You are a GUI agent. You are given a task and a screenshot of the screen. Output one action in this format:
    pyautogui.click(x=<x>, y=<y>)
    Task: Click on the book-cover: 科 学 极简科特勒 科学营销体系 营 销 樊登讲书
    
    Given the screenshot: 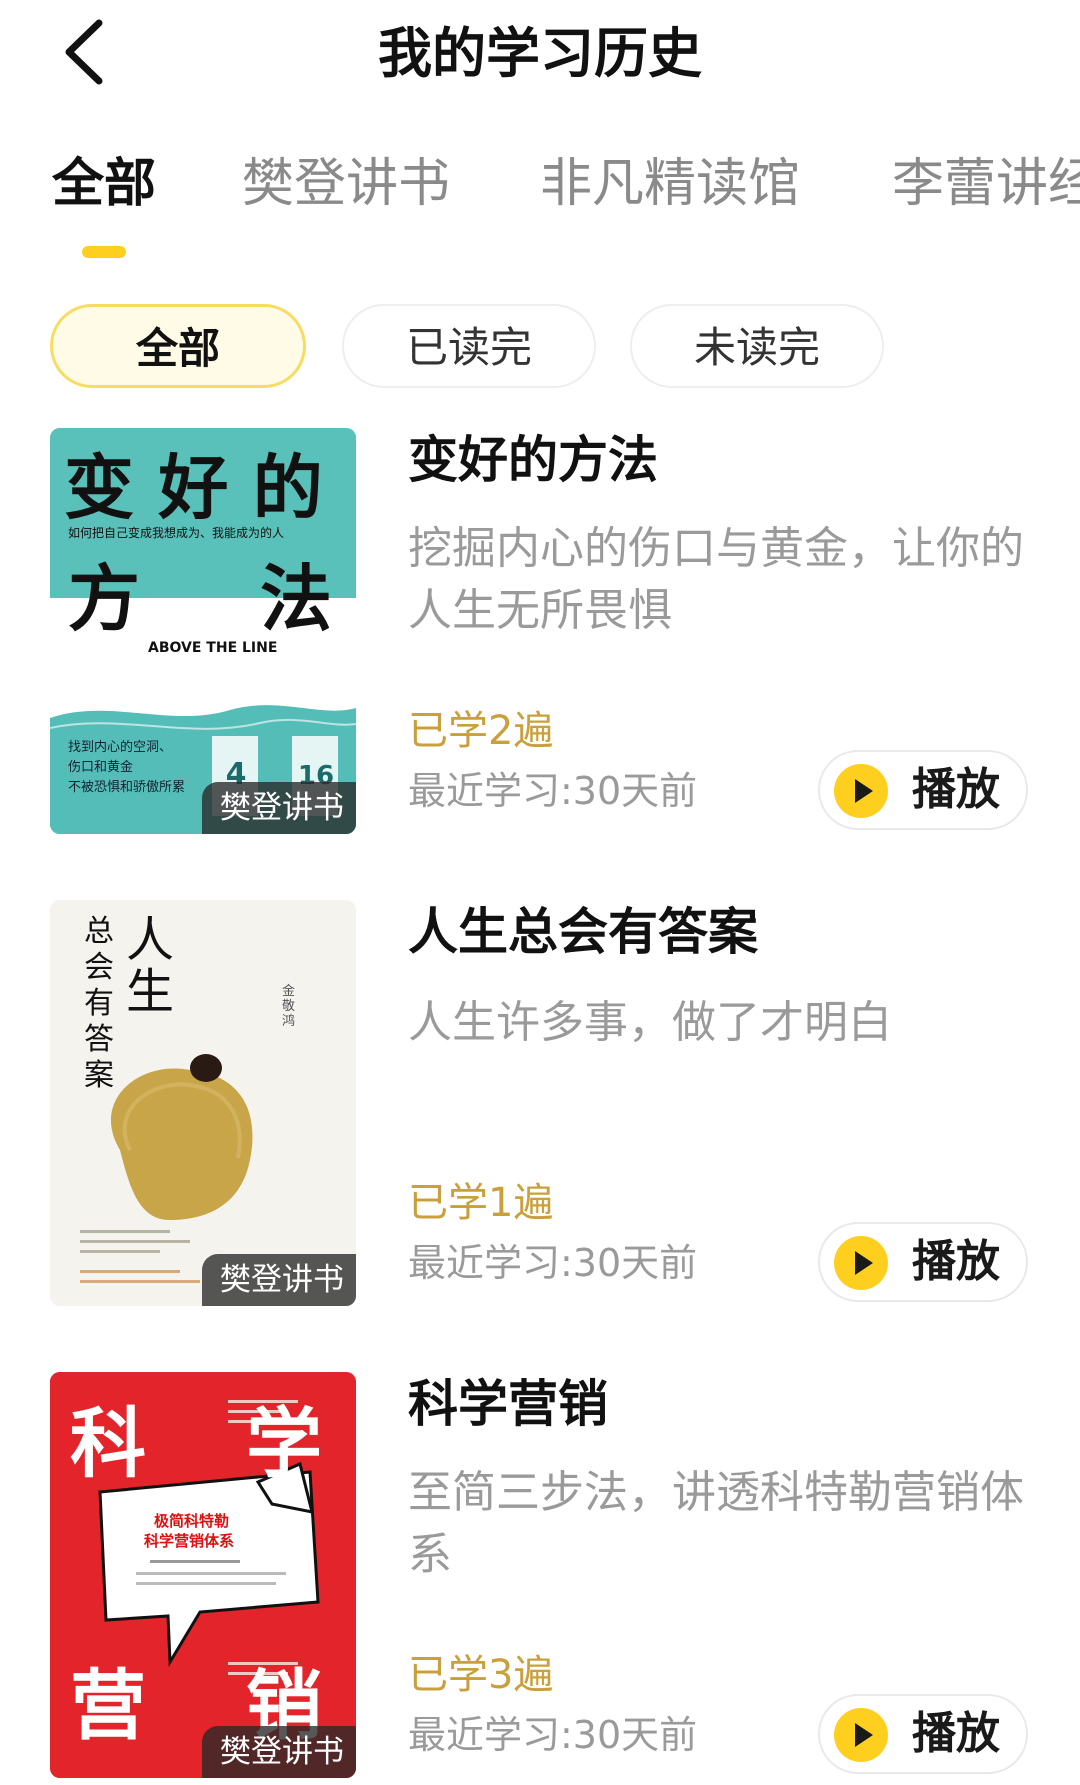 What is the action you would take?
    pyautogui.click(x=203, y=1575)
    